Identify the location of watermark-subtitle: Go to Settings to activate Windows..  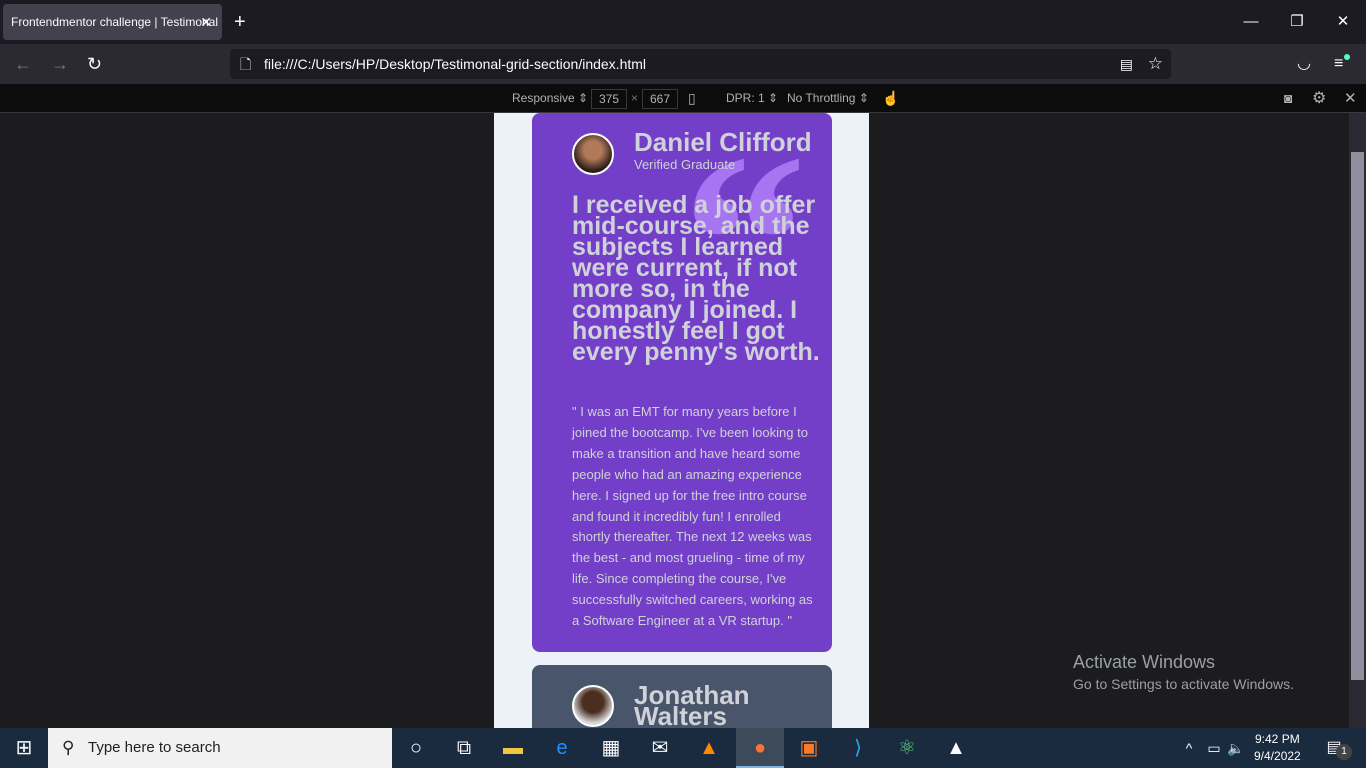
(1183, 684).